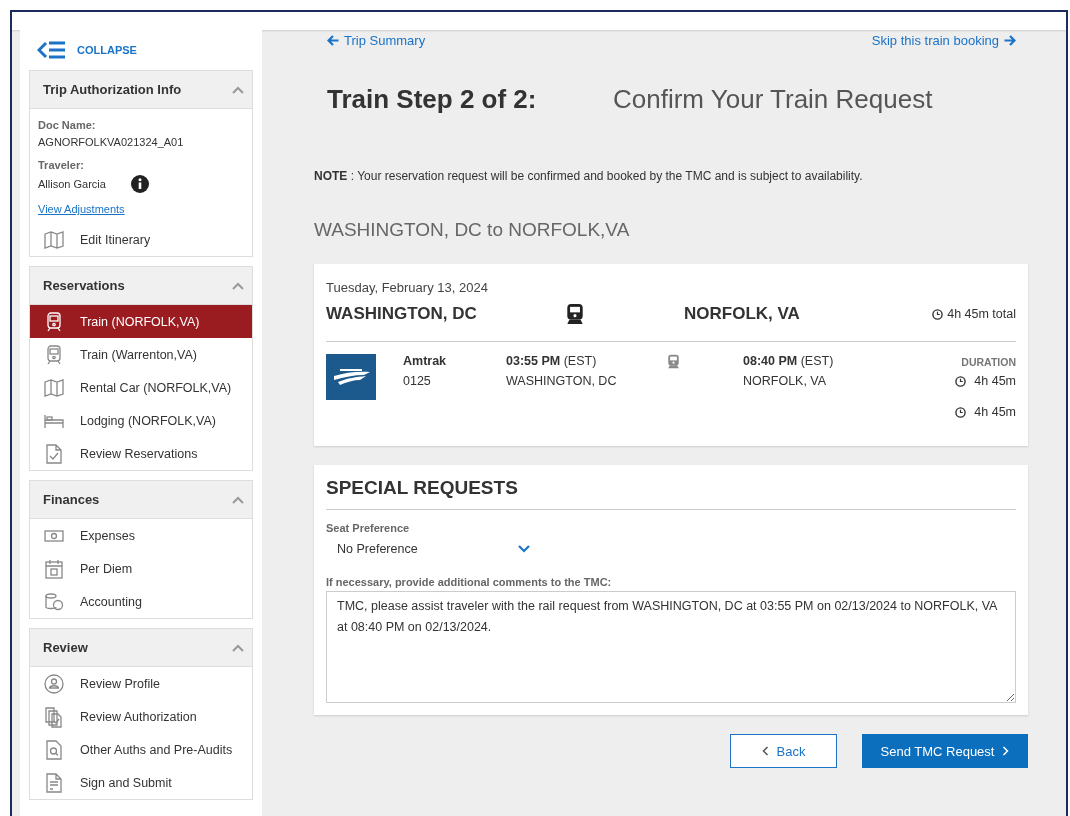 The height and width of the screenshot is (816, 1070). What do you see at coordinates (72, 184) in the screenshot?
I see `field-value: Allison Garcia` at bounding box center [72, 184].